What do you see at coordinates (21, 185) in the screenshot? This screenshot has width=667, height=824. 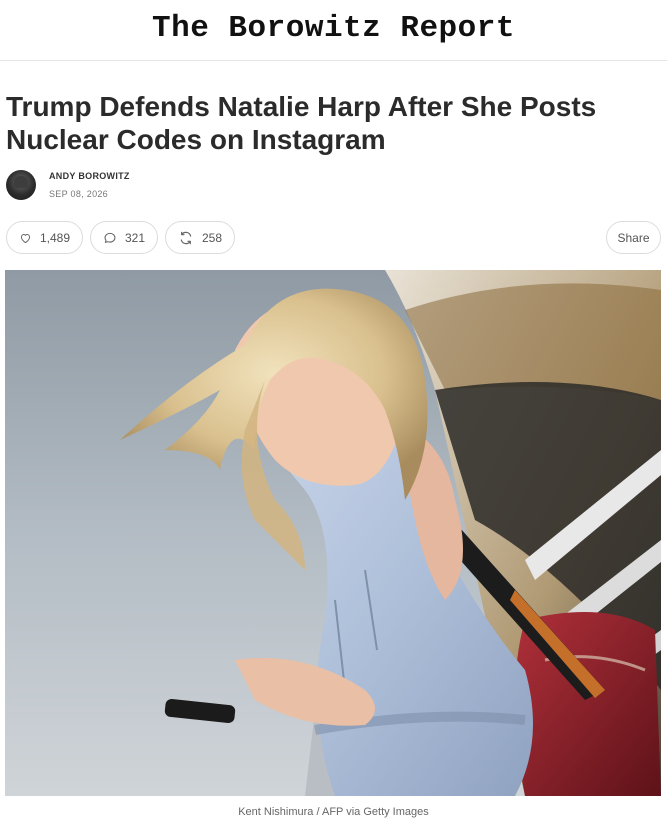 I see `author-avatar` at bounding box center [21, 185].